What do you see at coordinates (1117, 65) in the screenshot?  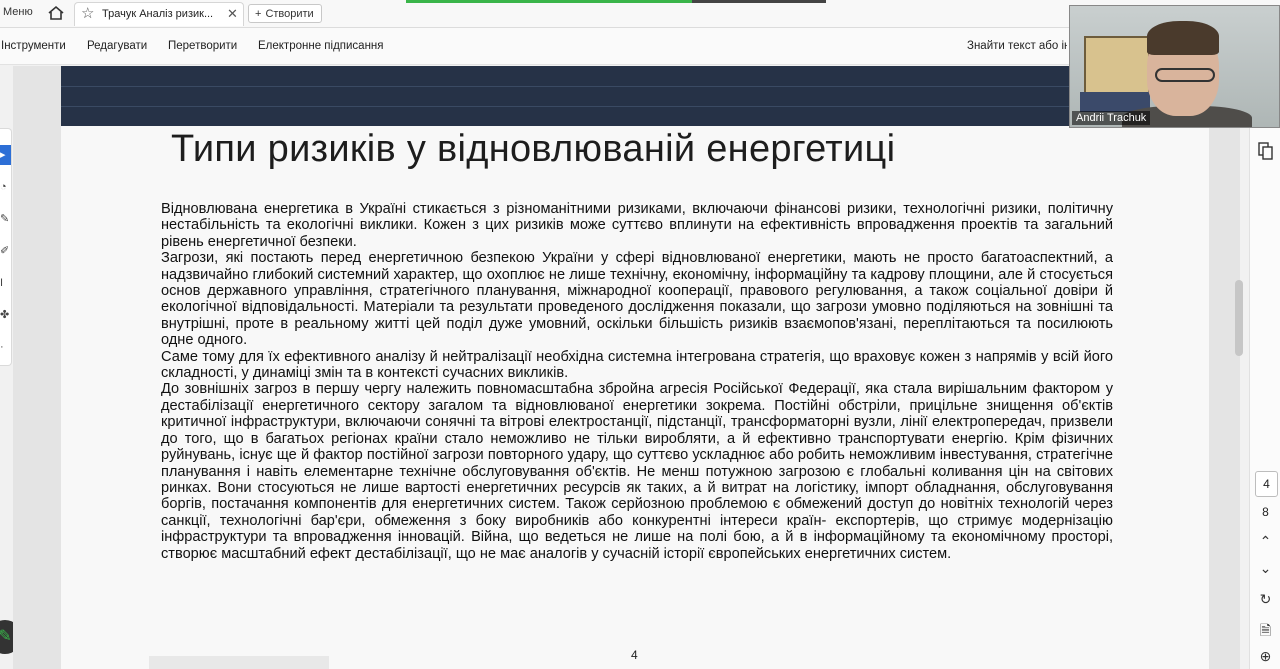 I see `video-wall-picture` at bounding box center [1117, 65].